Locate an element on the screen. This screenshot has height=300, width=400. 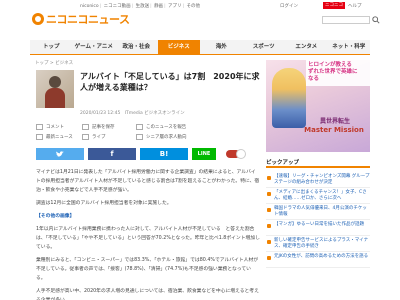
share-bar: f B! LINE is located at coordinates (148, 154).